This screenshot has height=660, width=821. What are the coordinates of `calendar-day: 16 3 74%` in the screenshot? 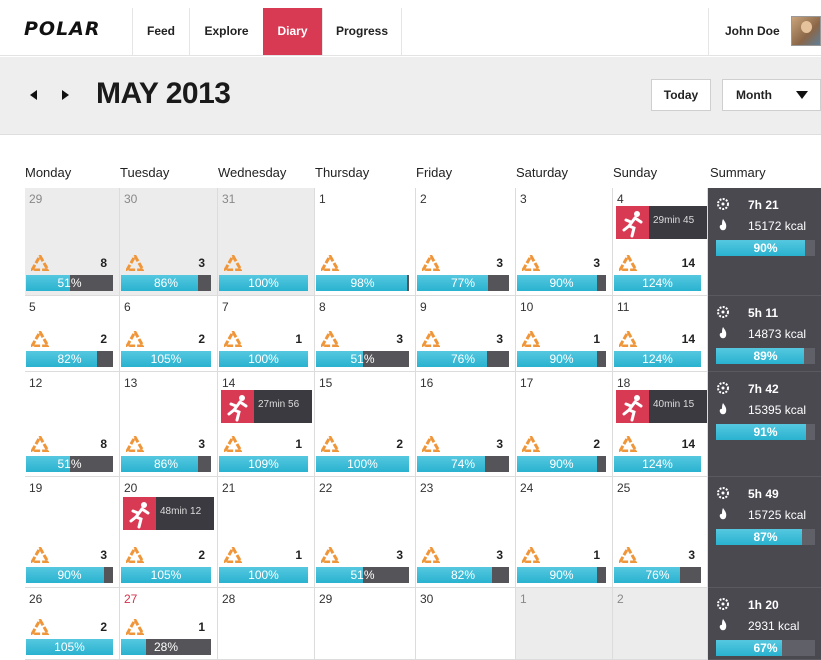 It's located at (466, 424).